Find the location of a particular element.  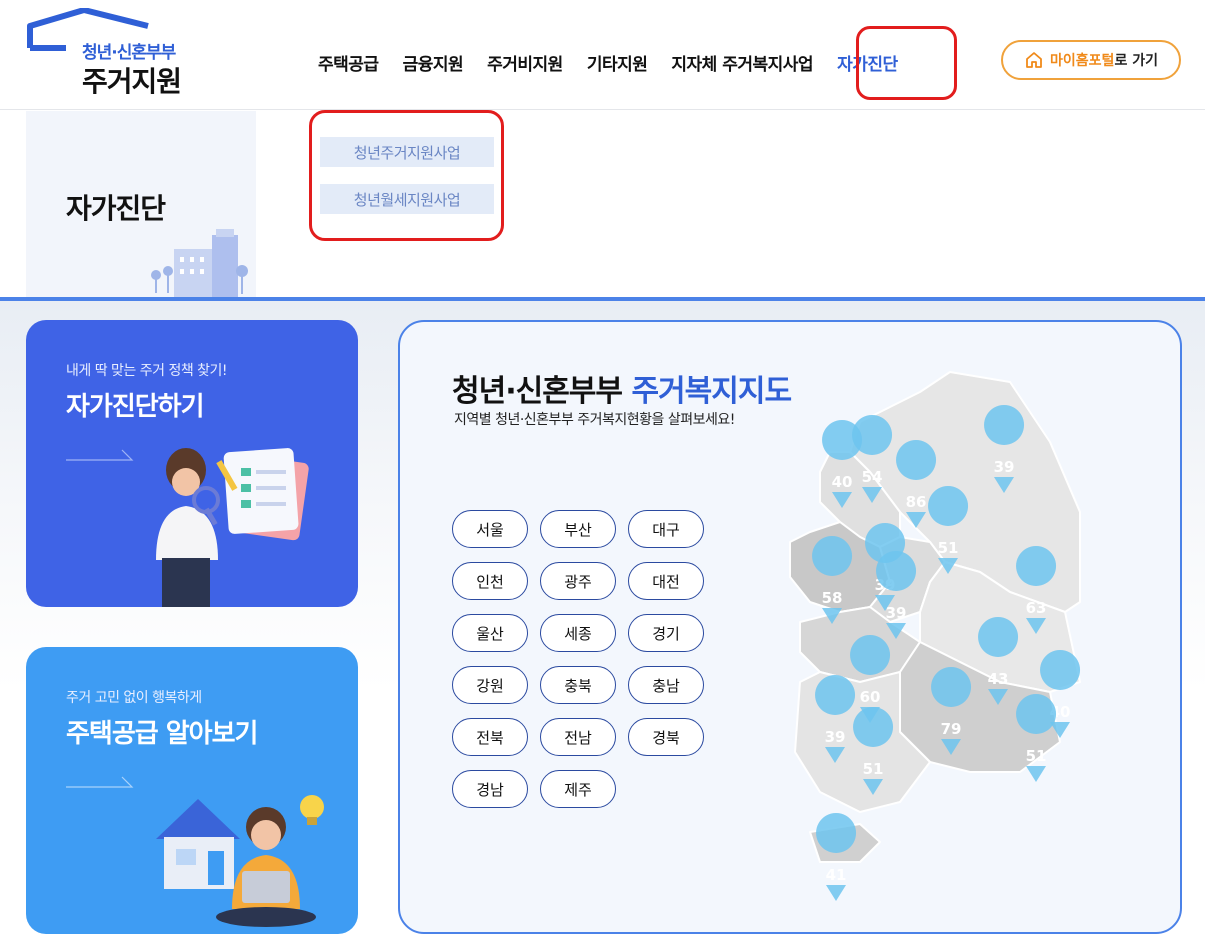

pin-value: 58 is located at coordinates (832, 598).